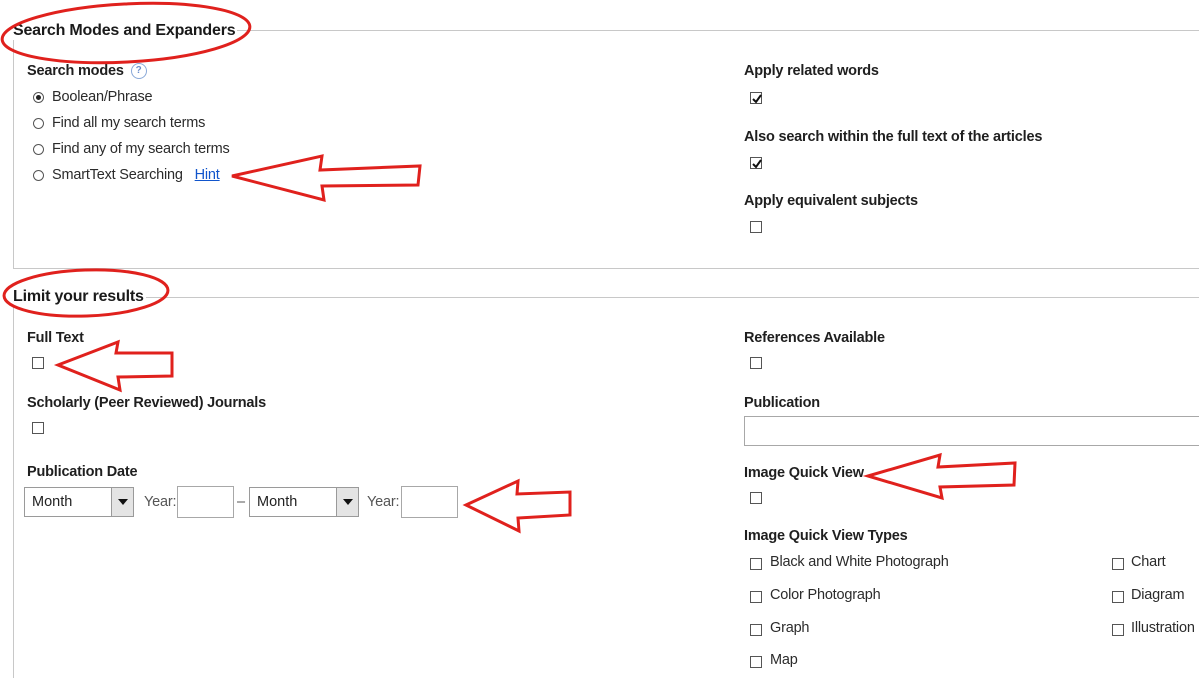  Describe the element at coordinates (160, 502) in the screenshot. I see `year-from-label: Year:` at that location.